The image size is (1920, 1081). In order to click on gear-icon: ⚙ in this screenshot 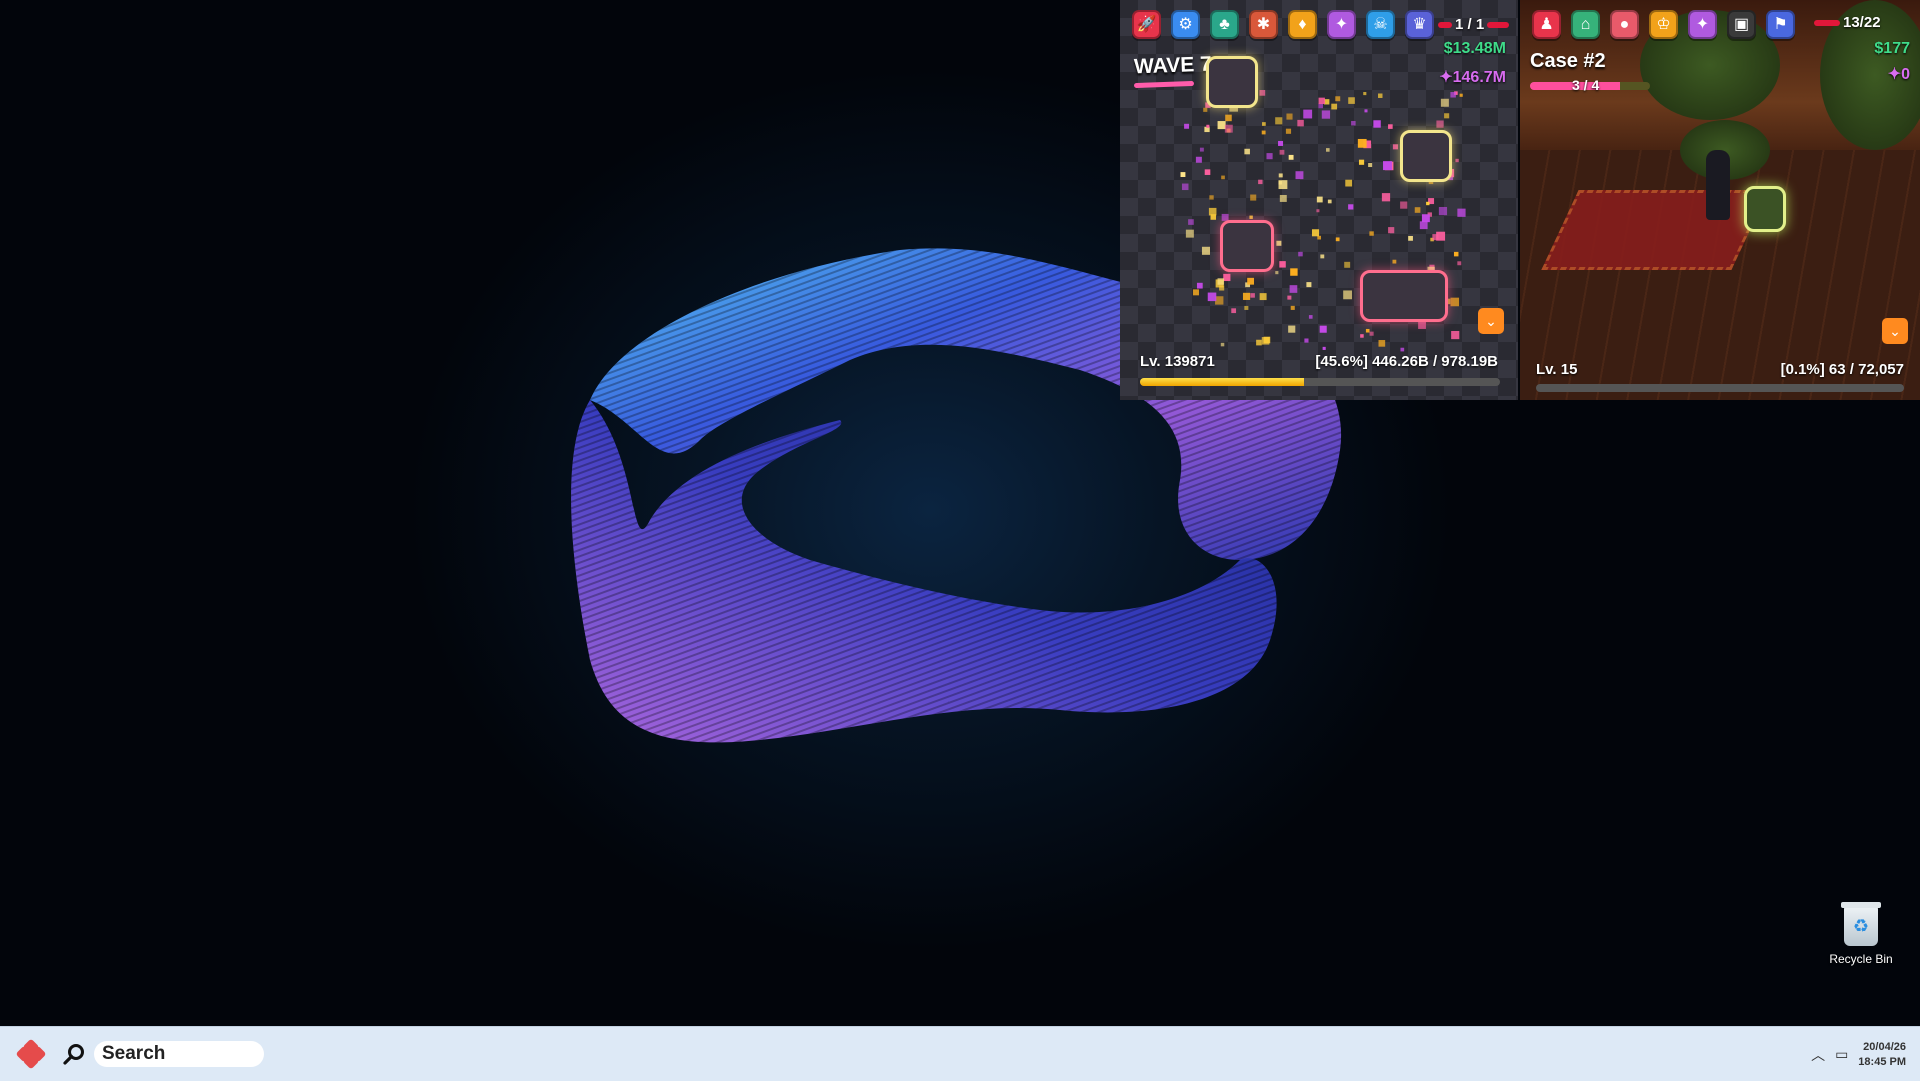, I will do `click(1185, 24)`.